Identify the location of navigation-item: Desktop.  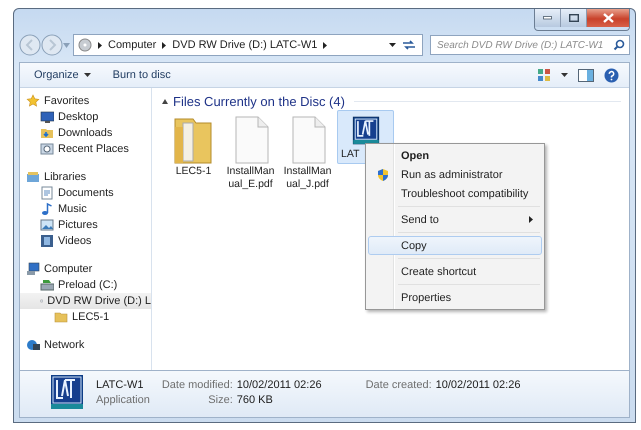
(85, 117).